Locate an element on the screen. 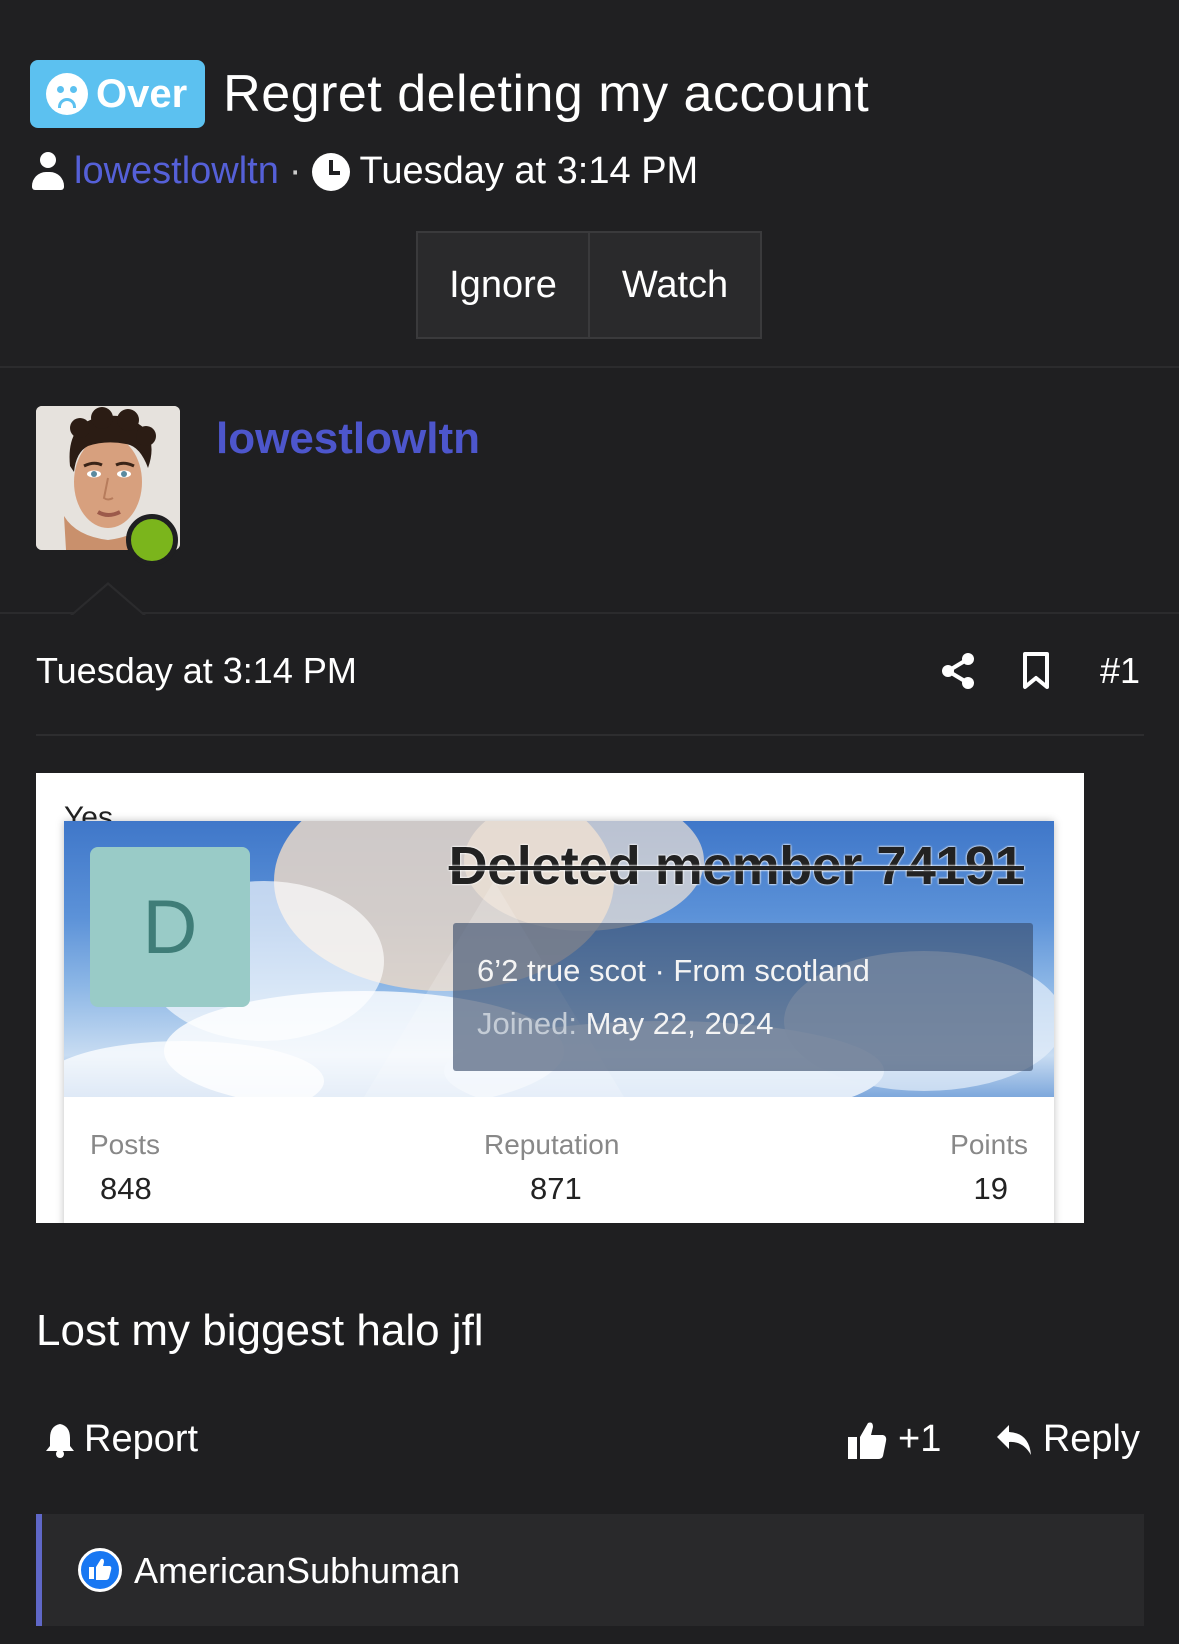 The image size is (1179, 1644). post-actions: Report +1 Reply is located at coordinates (590, 1444).